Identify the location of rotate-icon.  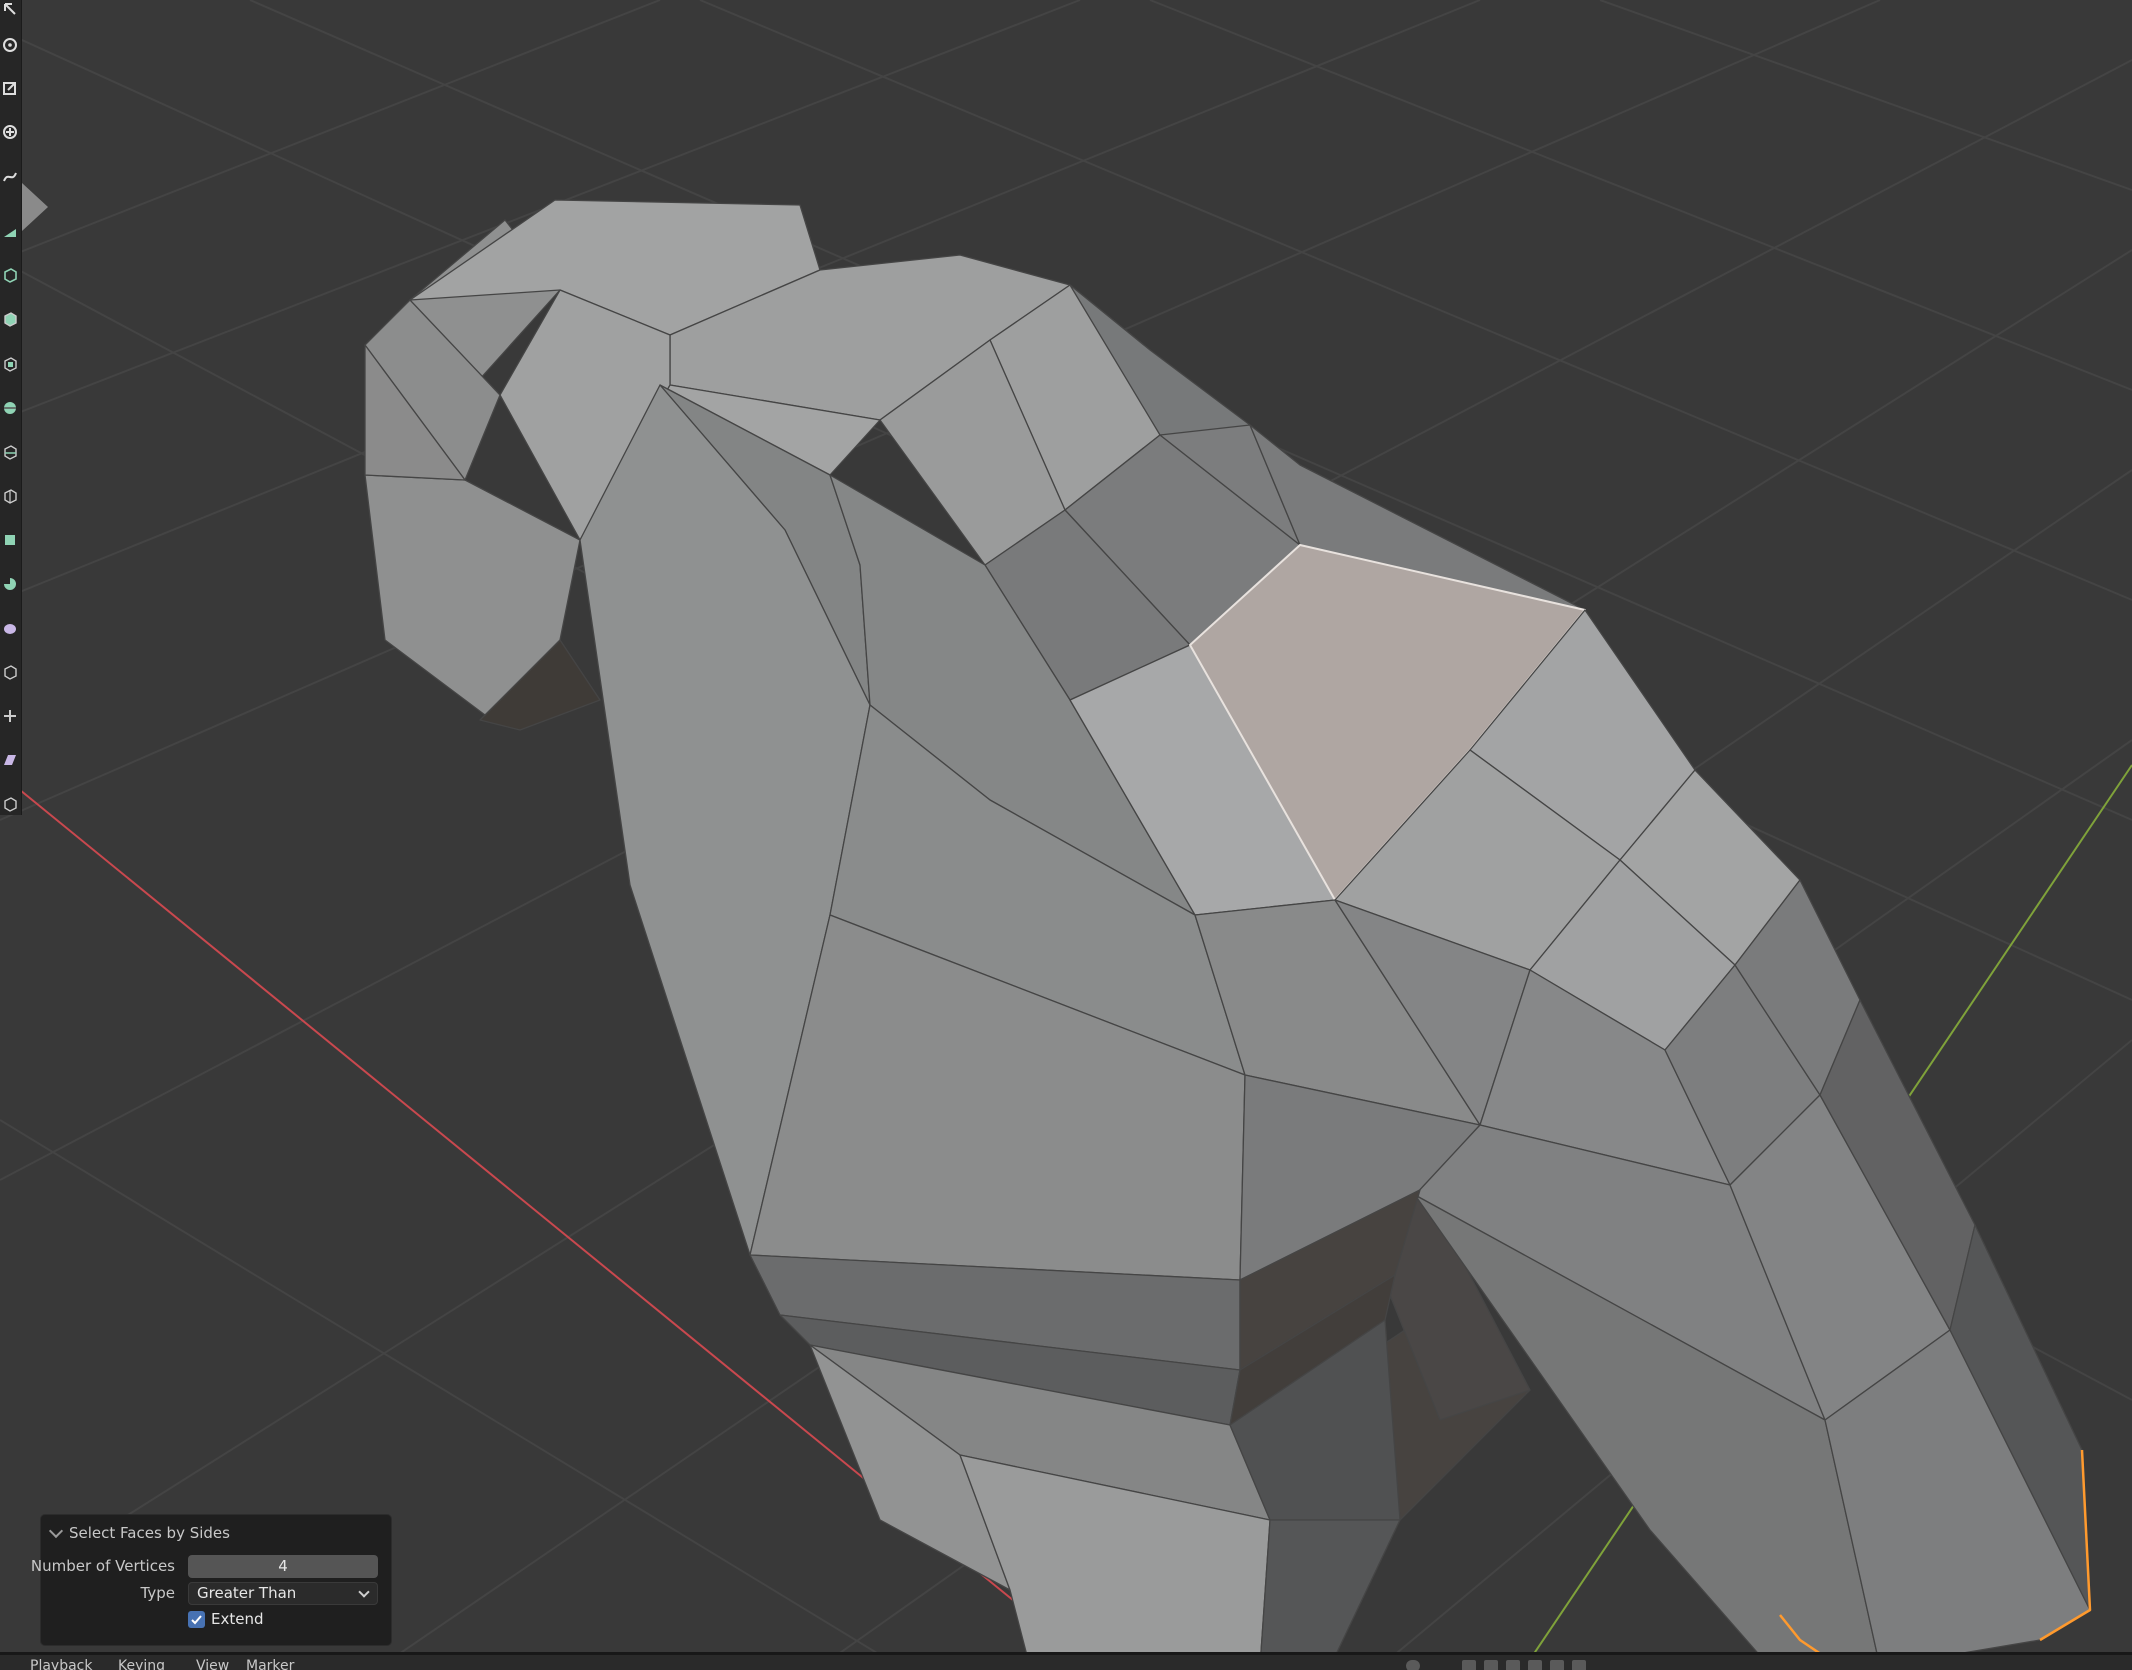
(10, 45).